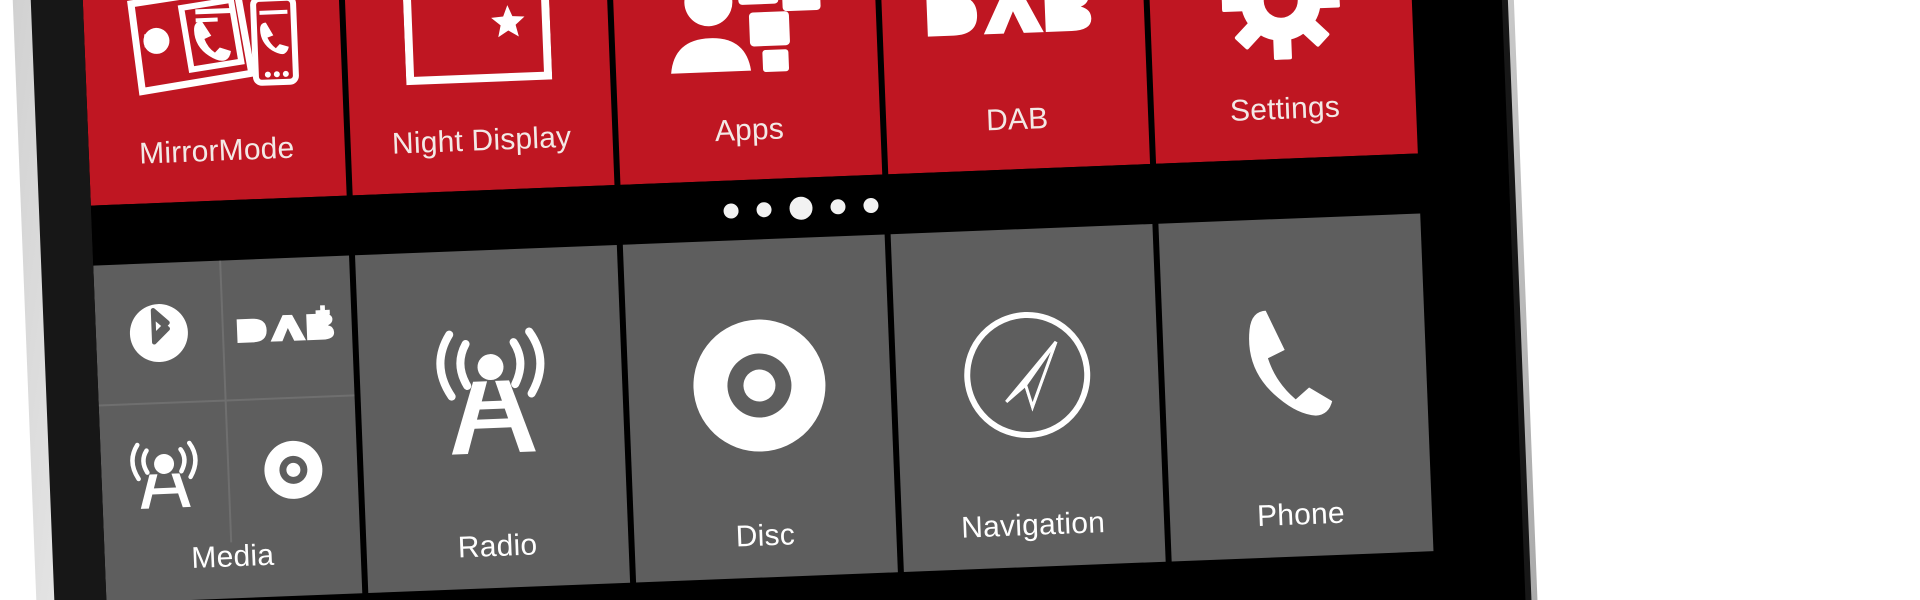 The height and width of the screenshot is (600, 1920). What do you see at coordinates (745, 60) in the screenshot?
I see `apps-person-icon` at bounding box center [745, 60].